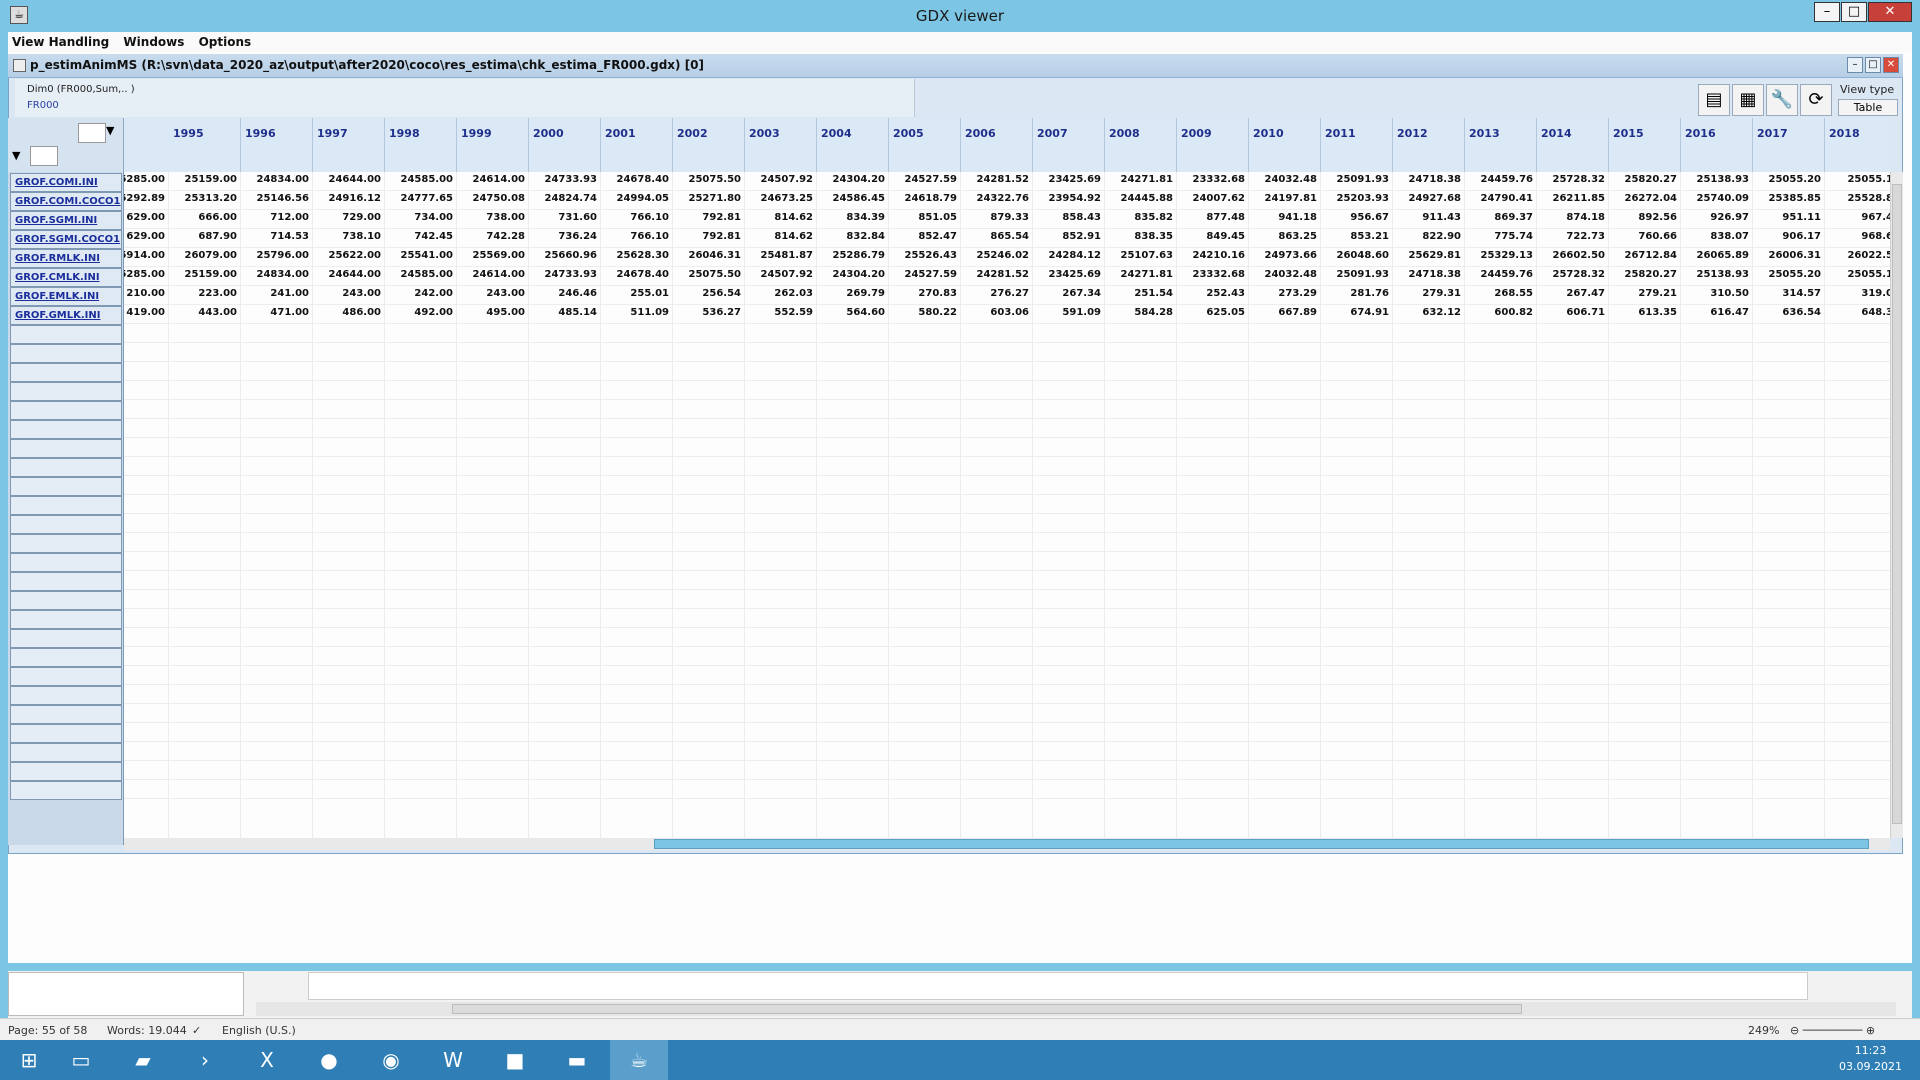 The height and width of the screenshot is (1080, 1920). I want to click on language: English (U.S.), so click(259, 1030).